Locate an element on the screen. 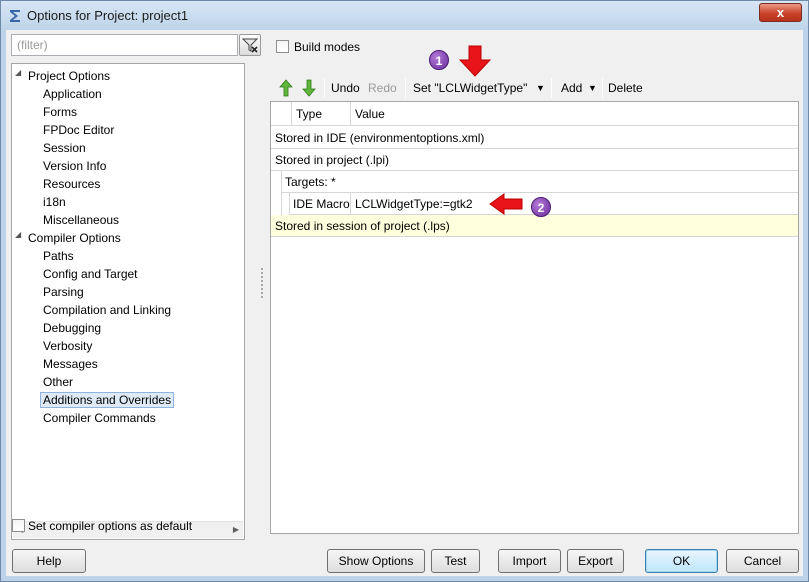 This screenshot has height=582, width=809. tree-item-label: Version Info is located at coordinates (75, 166).